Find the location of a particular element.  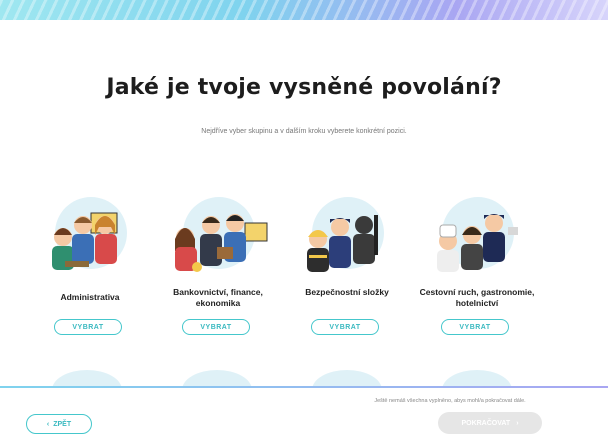

back-button-label: ZPĚT is located at coordinates (62, 424).